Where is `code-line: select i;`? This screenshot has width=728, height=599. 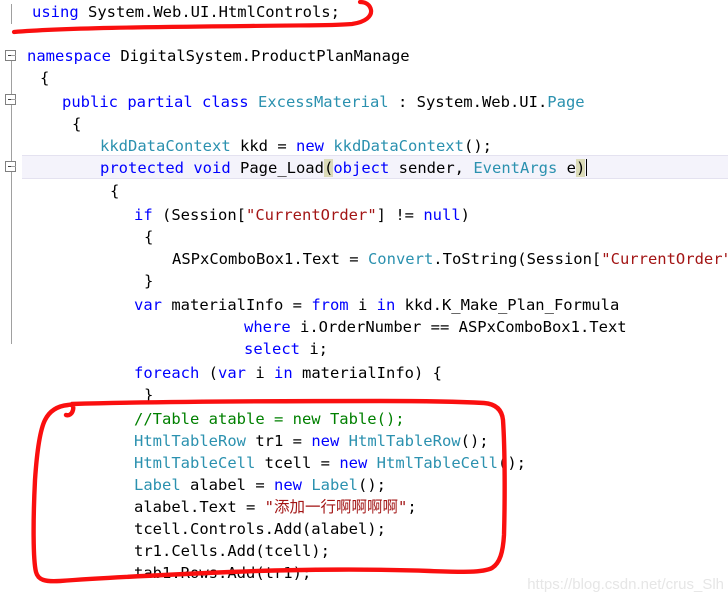
code-line: select i; is located at coordinates (286, 349).